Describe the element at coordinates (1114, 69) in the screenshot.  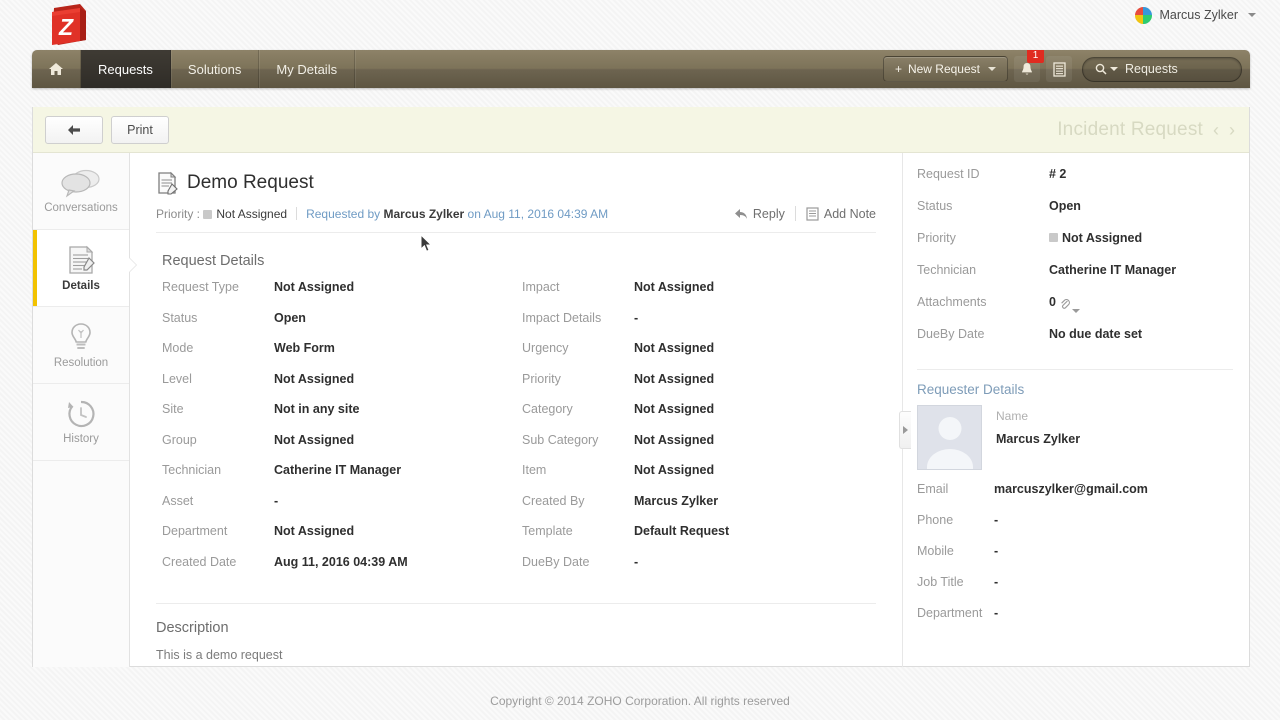
I see `search-scope-caret-icon` at that location.